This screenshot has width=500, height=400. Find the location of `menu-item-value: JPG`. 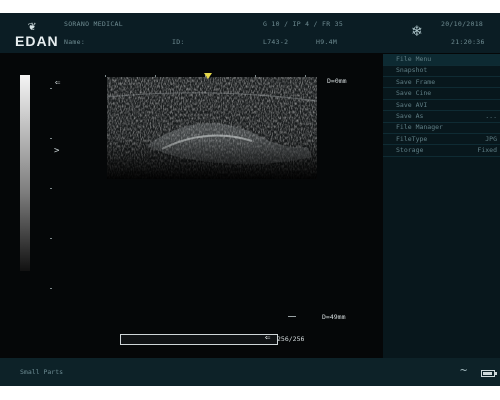

menu-item-value: JPG is located at coordinates (491, 138).